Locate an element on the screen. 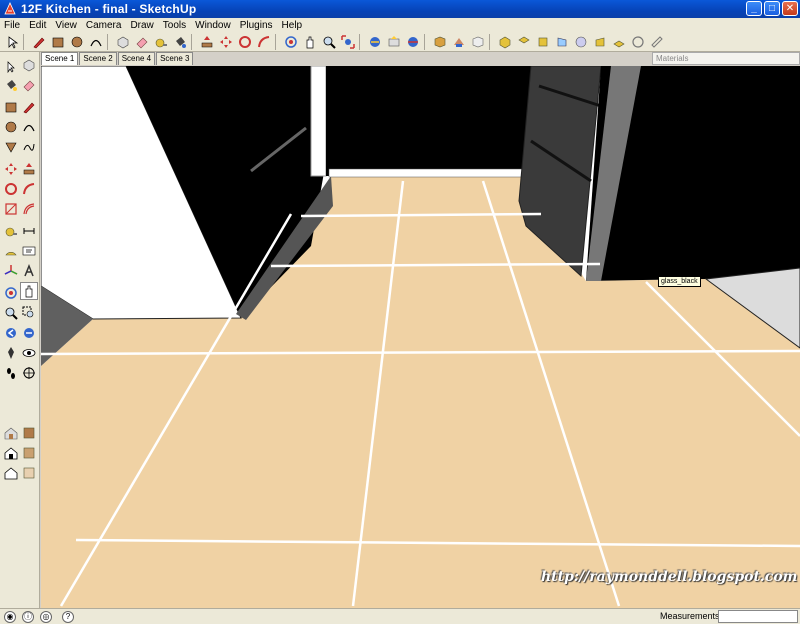 The height and width of the screenshot is (624, 800). maximize-button: □ is located at coordinates (772, 8).